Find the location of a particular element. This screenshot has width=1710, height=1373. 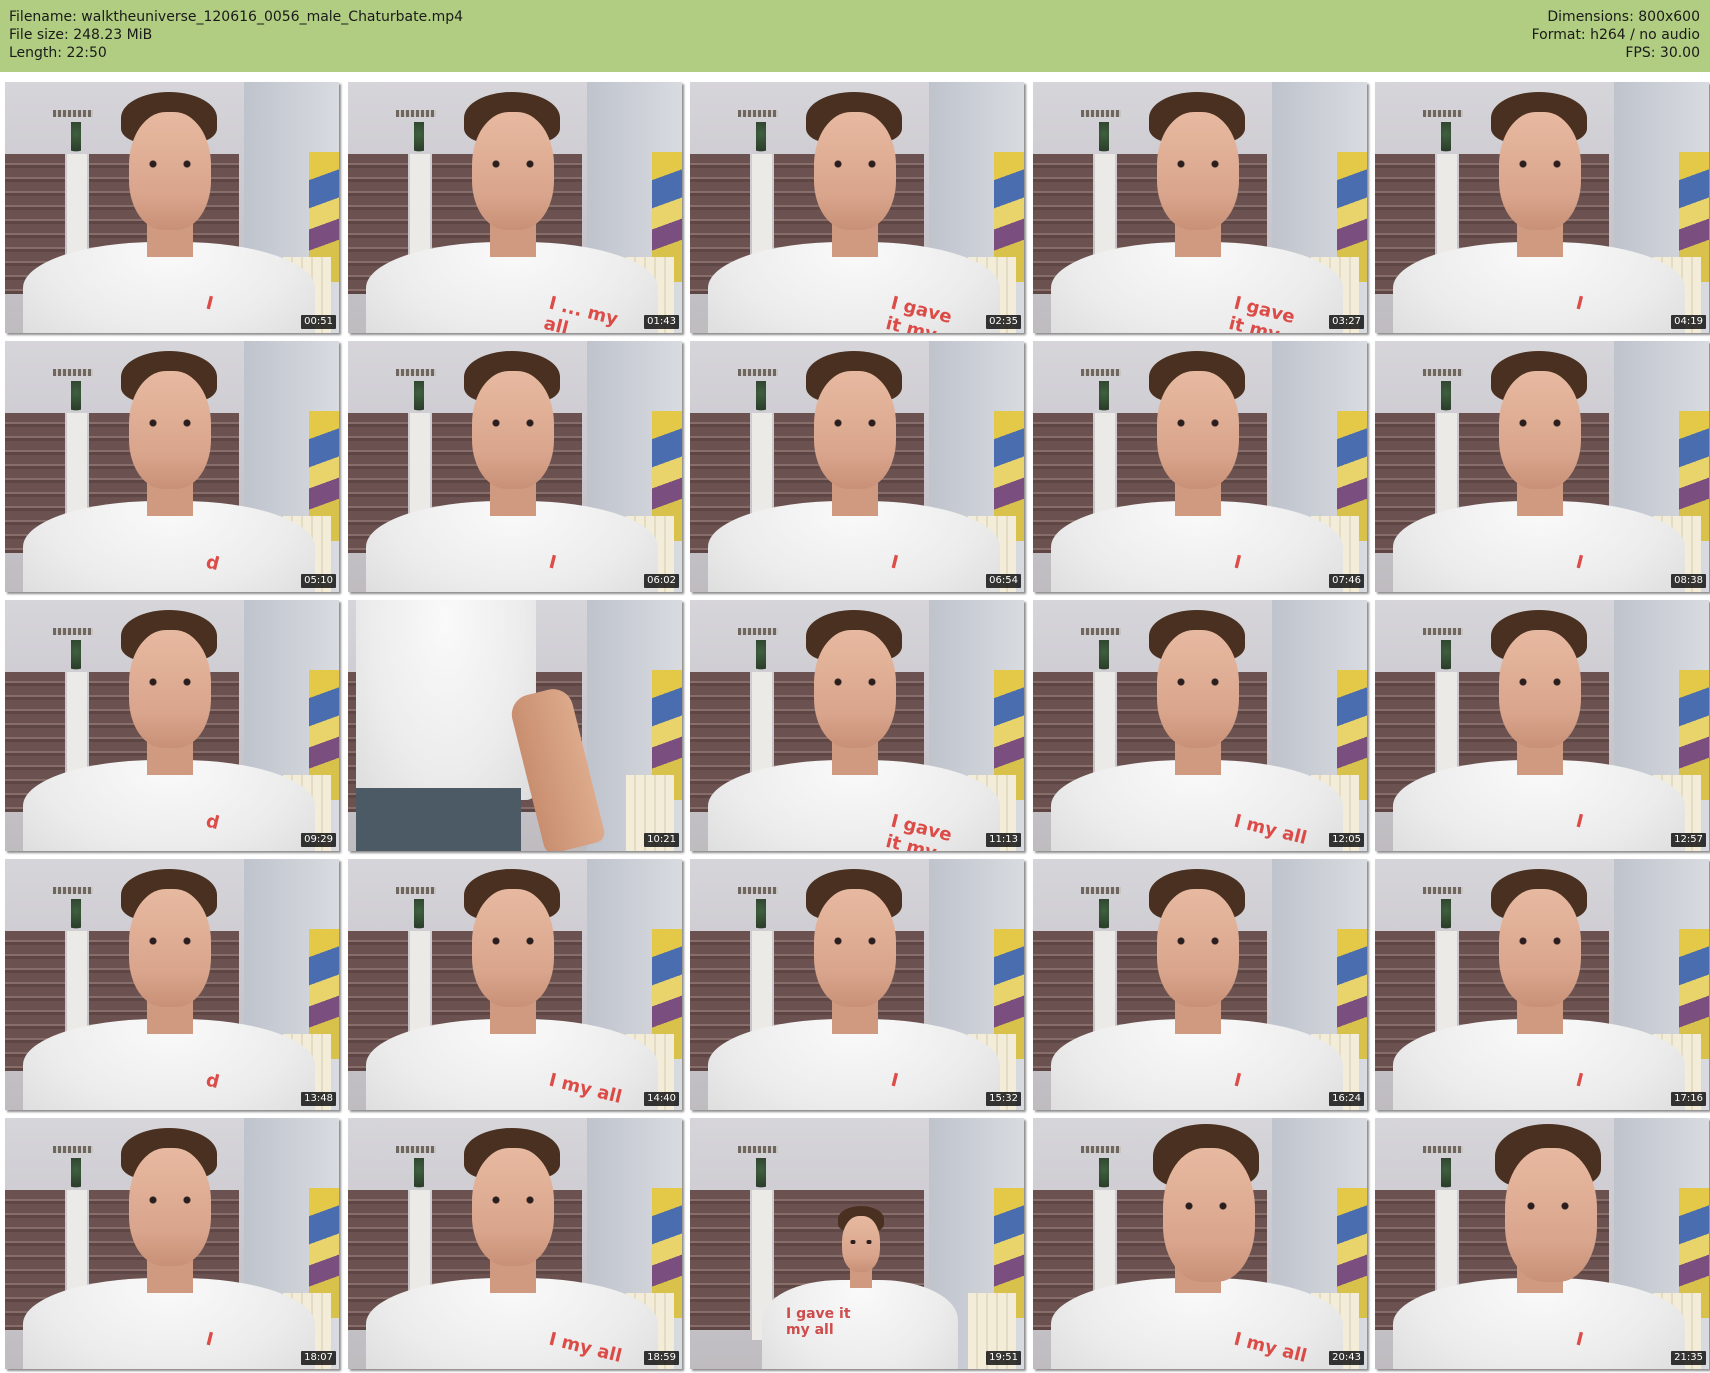

video-thumbnail: I gave it my all11:13 is located at coordinates (857, 725).